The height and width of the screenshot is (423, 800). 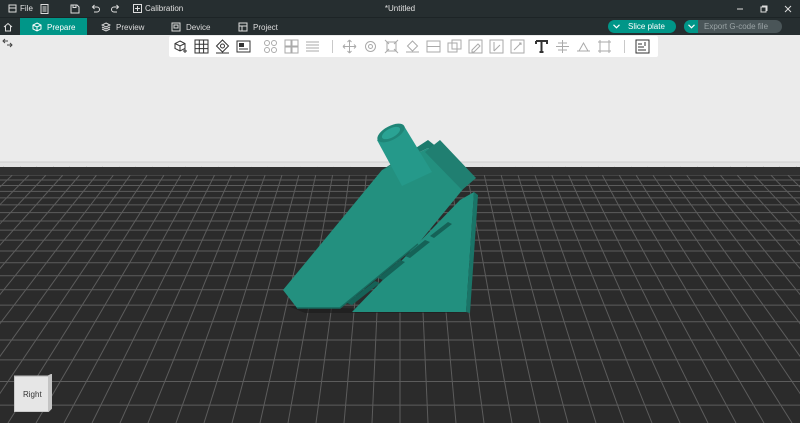 I want to click on measure-button, so click(x=562, y=46).